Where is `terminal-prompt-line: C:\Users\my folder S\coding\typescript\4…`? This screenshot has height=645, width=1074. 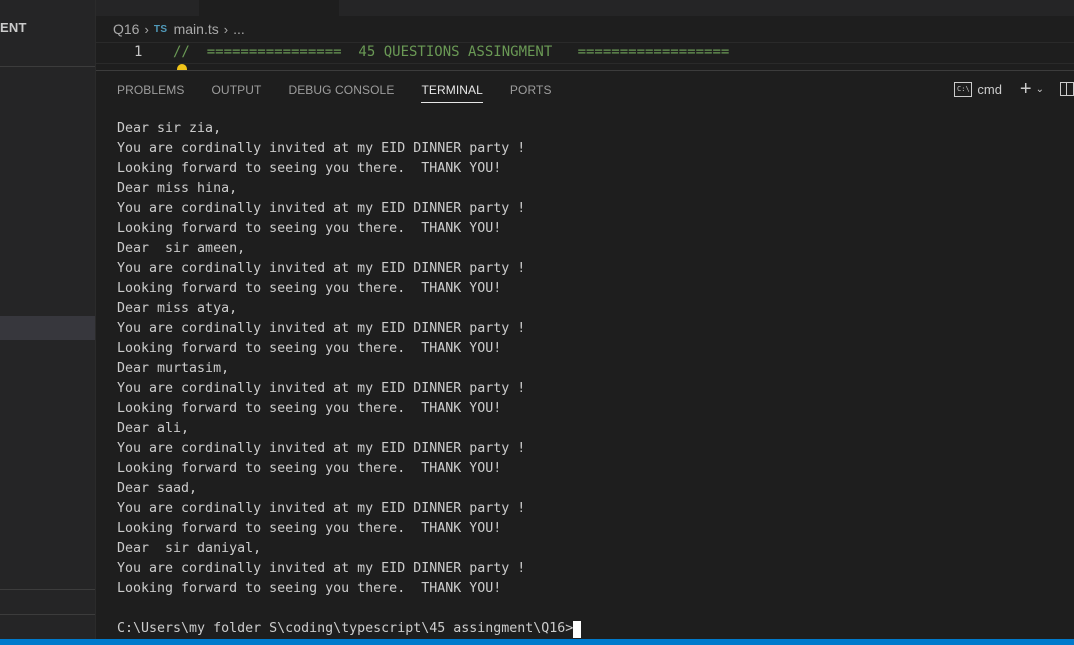
terminal-prompt-line: C:\Users\my folder S\coding\typescript\4… is located at coordinates (592, 629).